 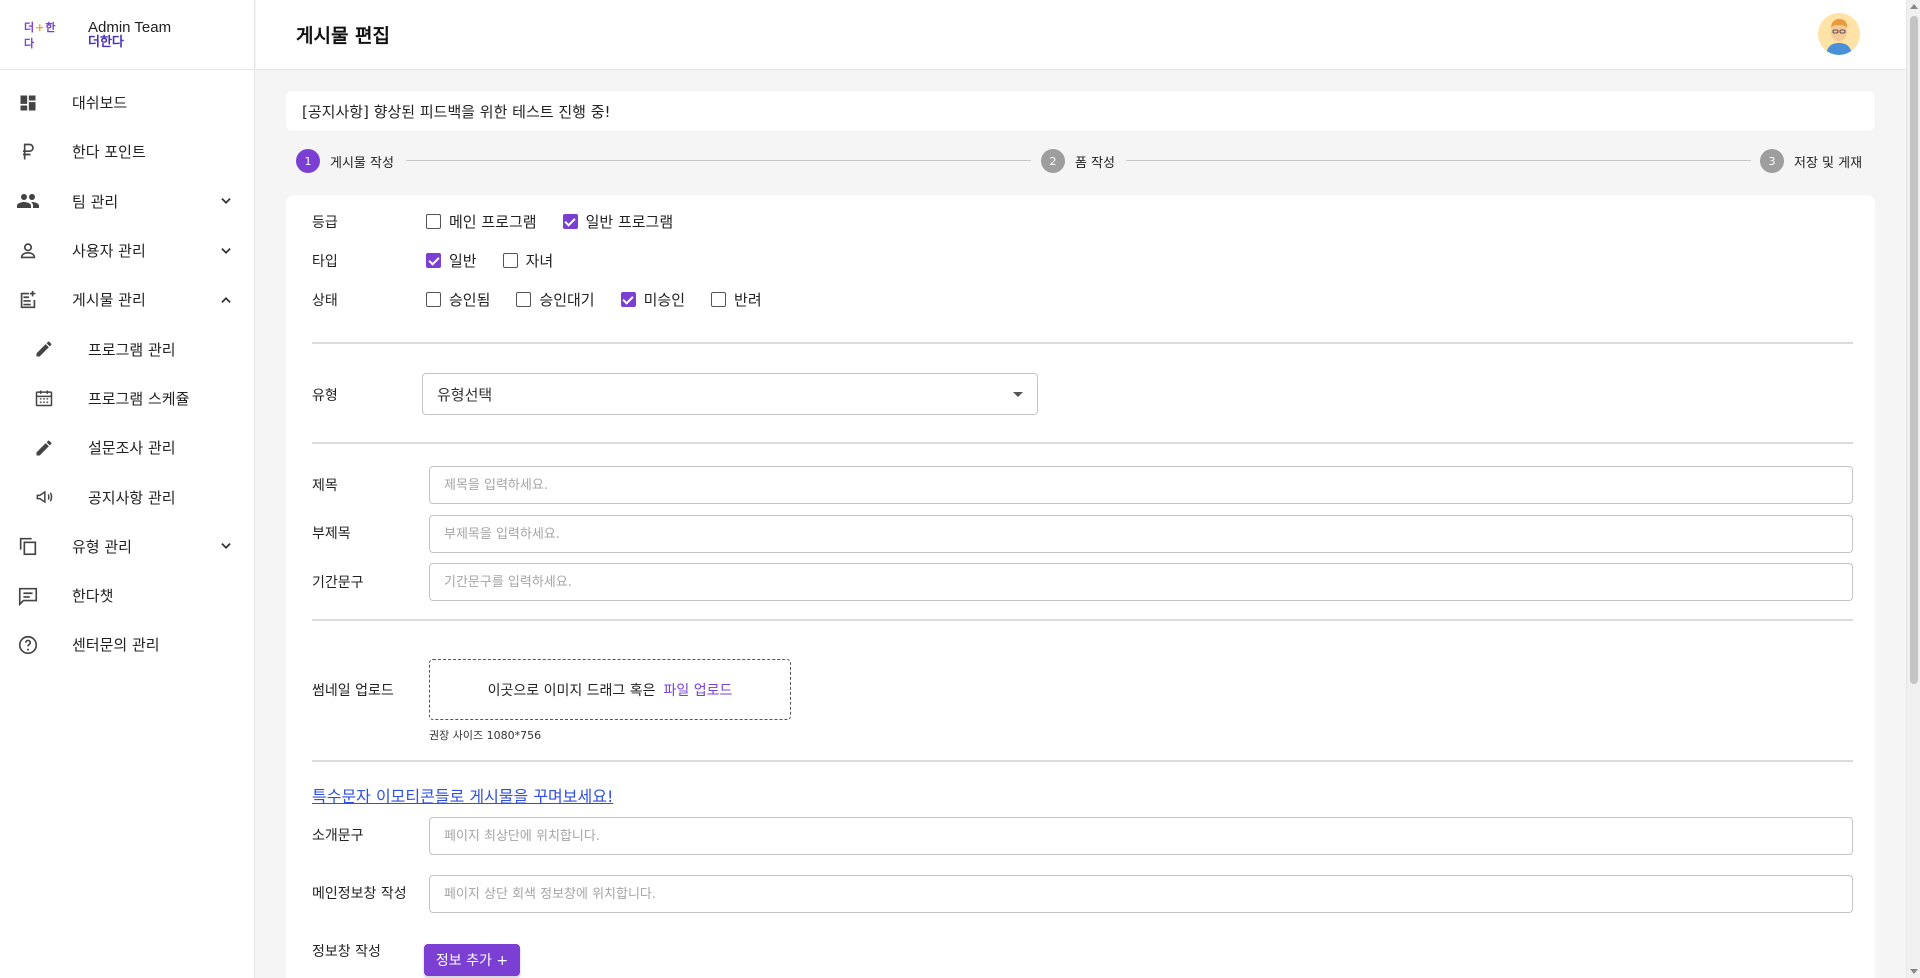 I want to click on sidebar-item-team: 팀 관리, so click(x=127, y=201).